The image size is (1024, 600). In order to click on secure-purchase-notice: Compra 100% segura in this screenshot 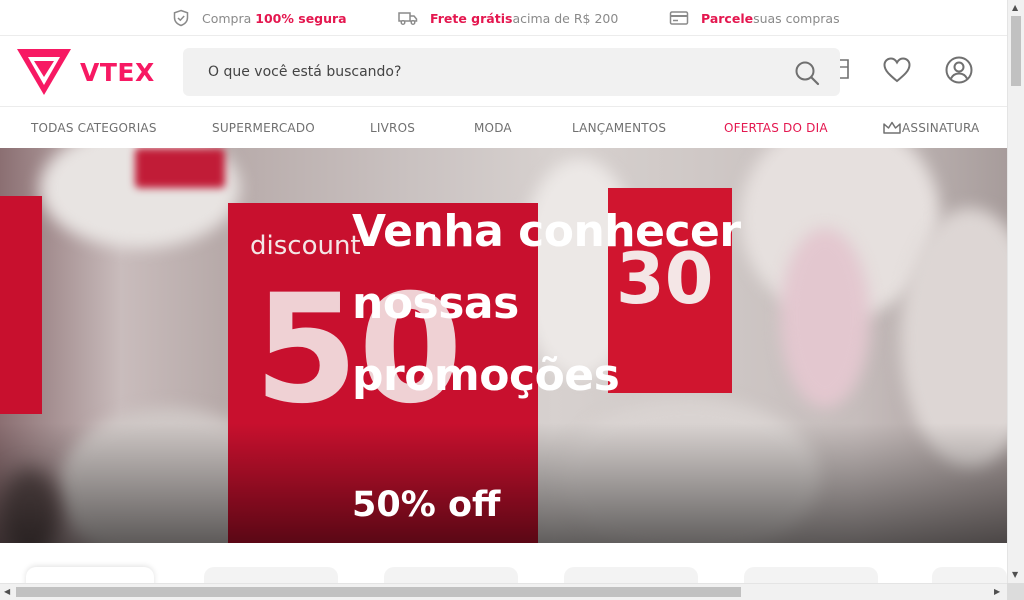, I will do `click(259, 18)`.